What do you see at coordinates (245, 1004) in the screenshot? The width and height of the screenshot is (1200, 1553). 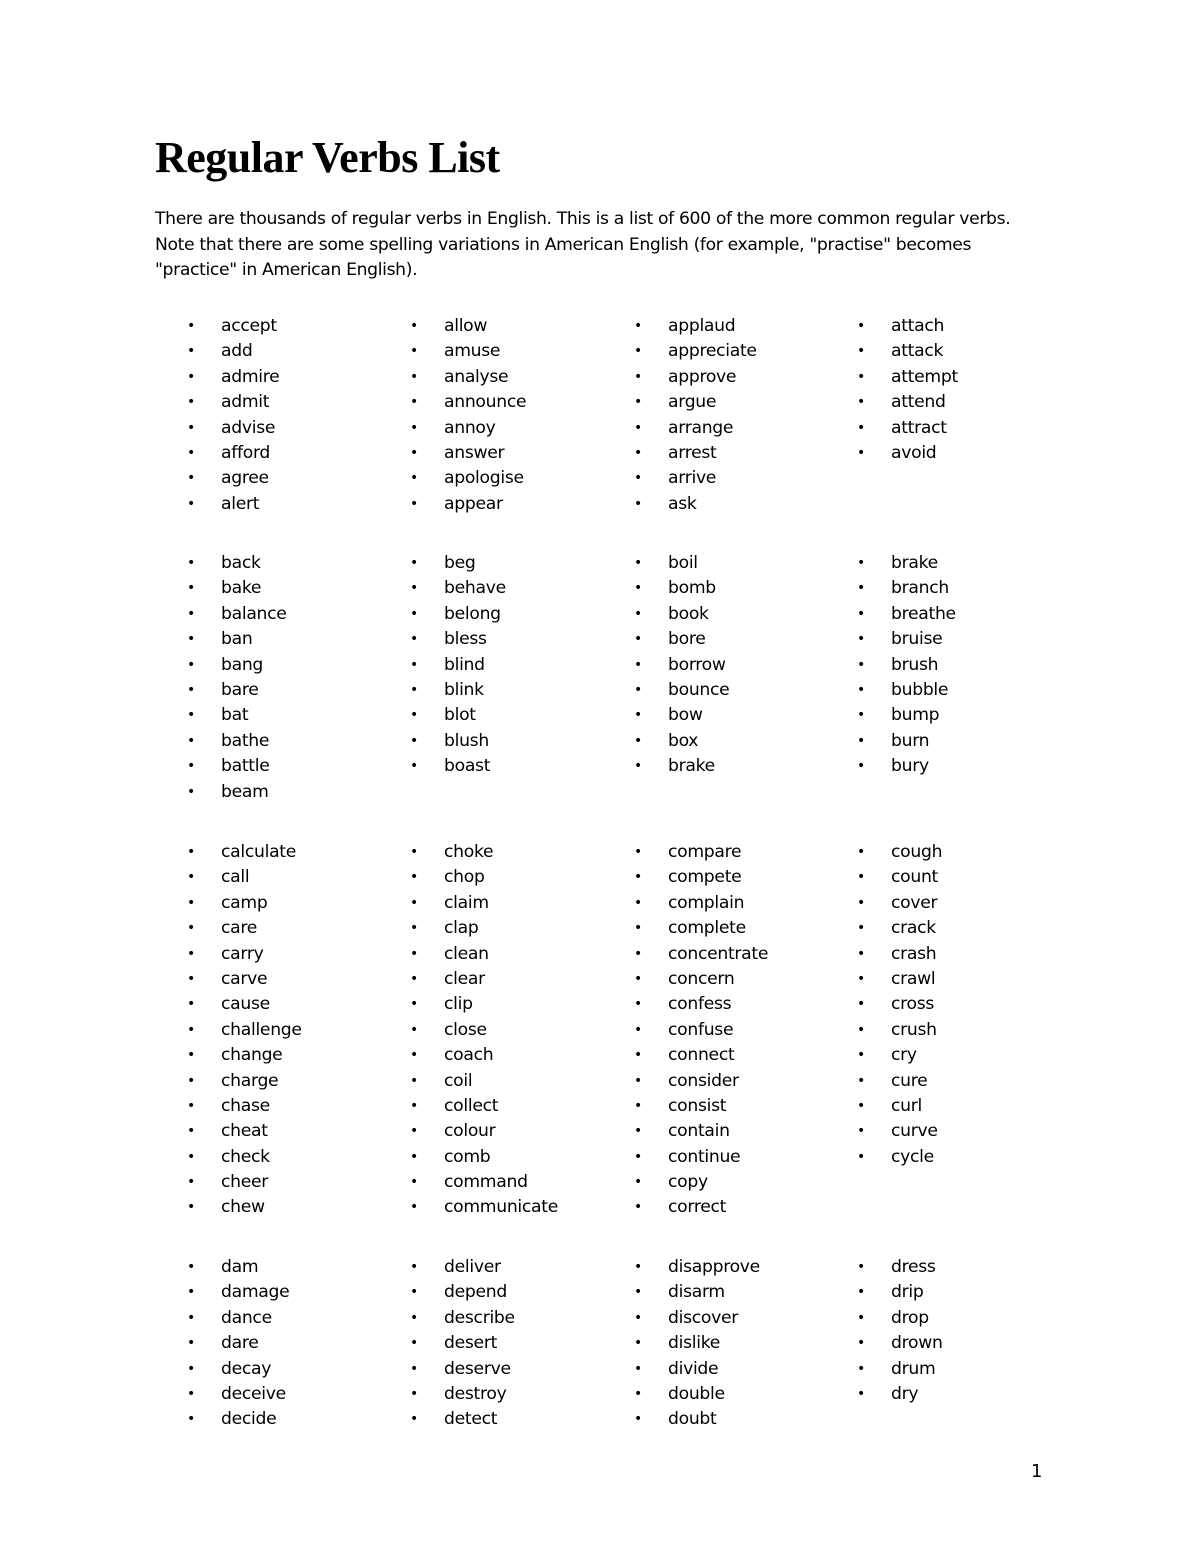 I see `verb-text: cause` at bounding box center [245, 1004].